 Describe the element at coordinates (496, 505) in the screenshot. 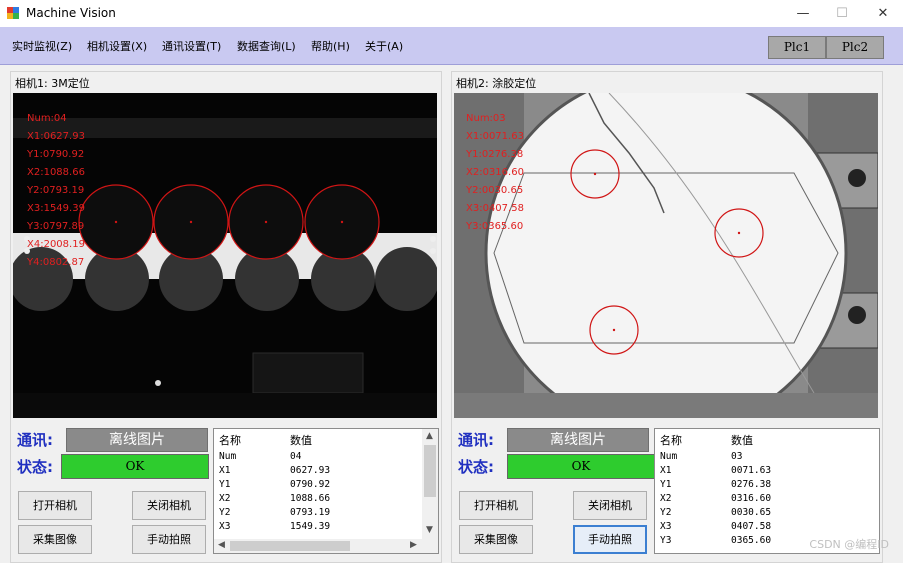

I see `camera2-open-button: 打开相机` at that location.